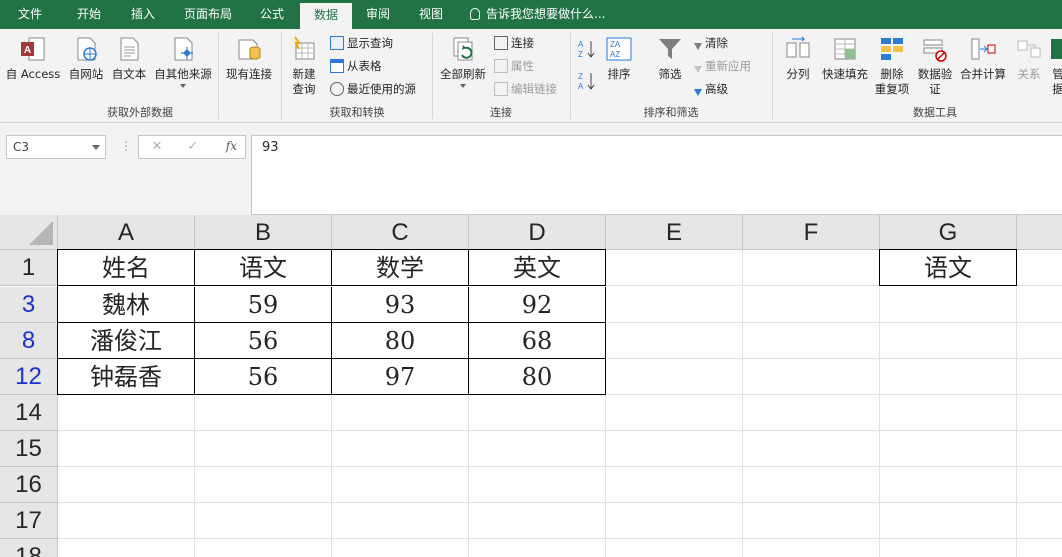 The image size is (1062, 557). Describe the element at coordinates (400, 413) in the screenshot. I see `cell-c14` at that location.